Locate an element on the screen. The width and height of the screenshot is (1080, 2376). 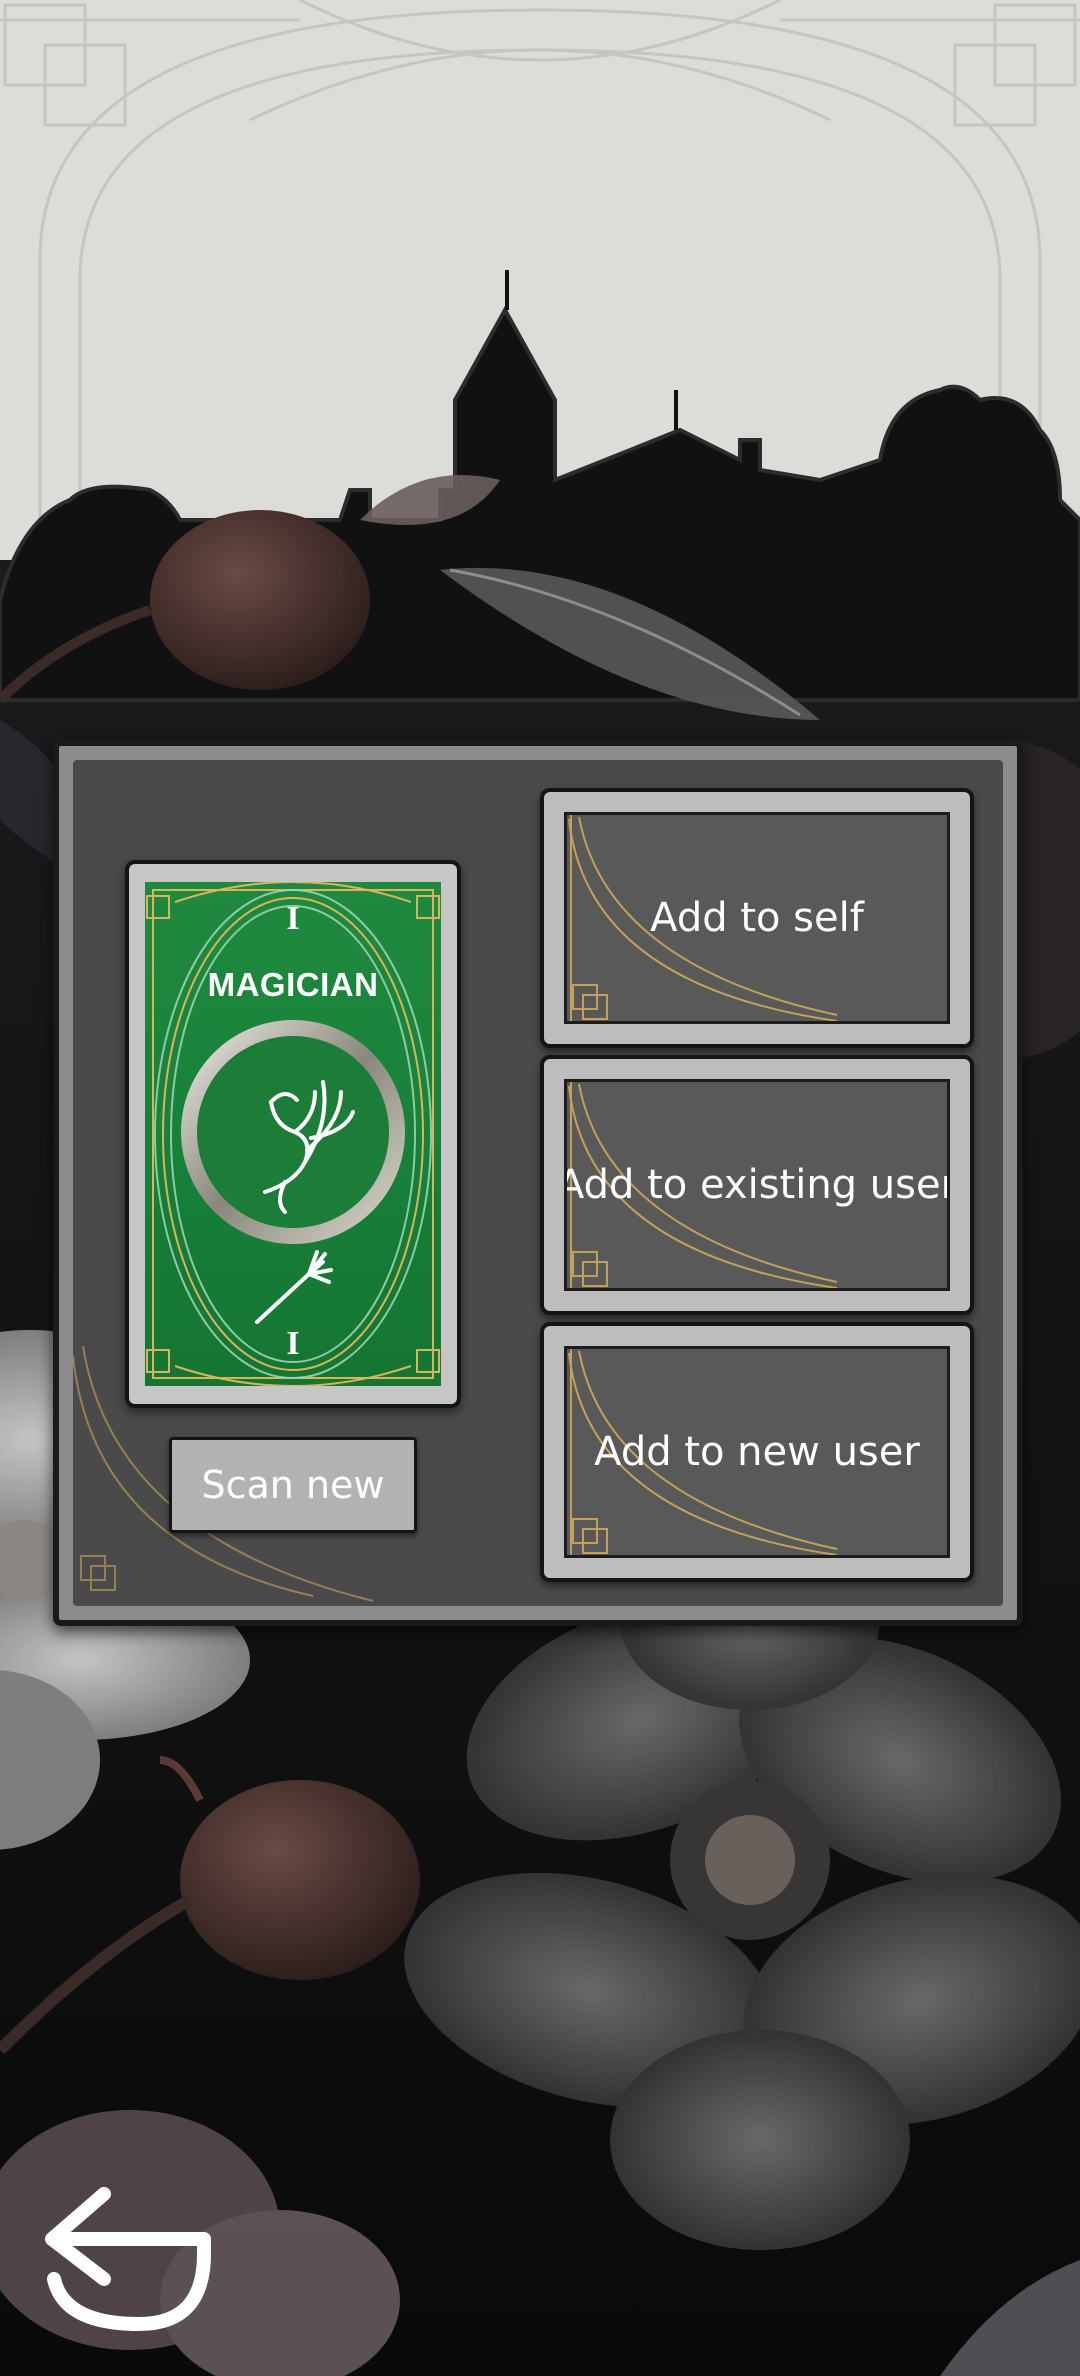
add-to-self-label: Add to self is located at coordinates (757, 918).